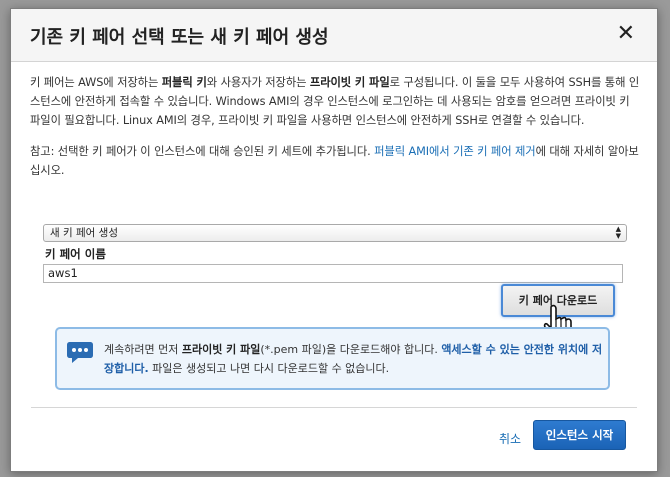  Describe the element at coordinates (626, 34) in the screenshot. I see `close-icon: ✕` at that location.